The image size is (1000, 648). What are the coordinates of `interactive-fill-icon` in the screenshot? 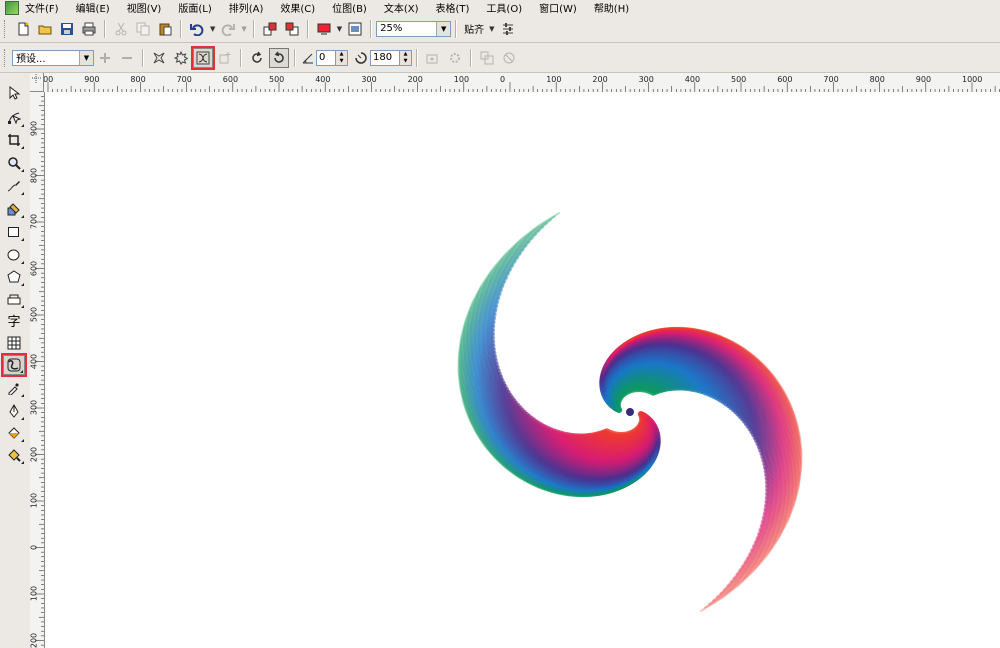 It's located at (14, 455).